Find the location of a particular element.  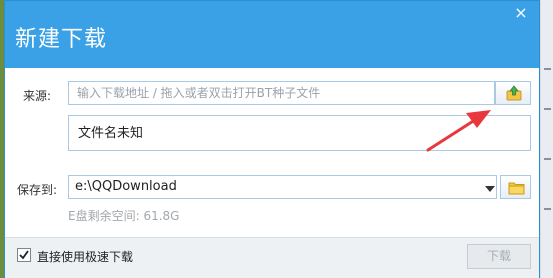

free-space-text: E盘剩余空间: 61.8G is located at coordinates (124, 216).